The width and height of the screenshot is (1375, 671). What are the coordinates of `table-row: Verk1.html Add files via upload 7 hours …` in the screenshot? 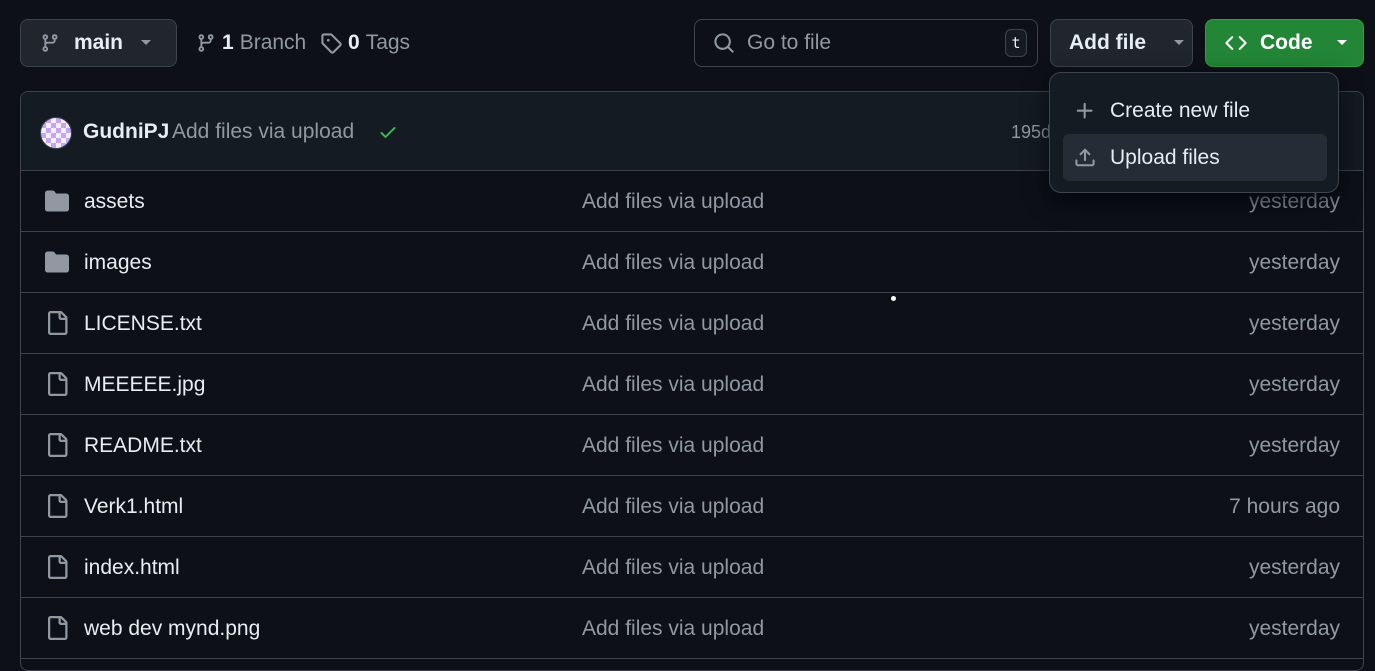 It's located at (692, 506).